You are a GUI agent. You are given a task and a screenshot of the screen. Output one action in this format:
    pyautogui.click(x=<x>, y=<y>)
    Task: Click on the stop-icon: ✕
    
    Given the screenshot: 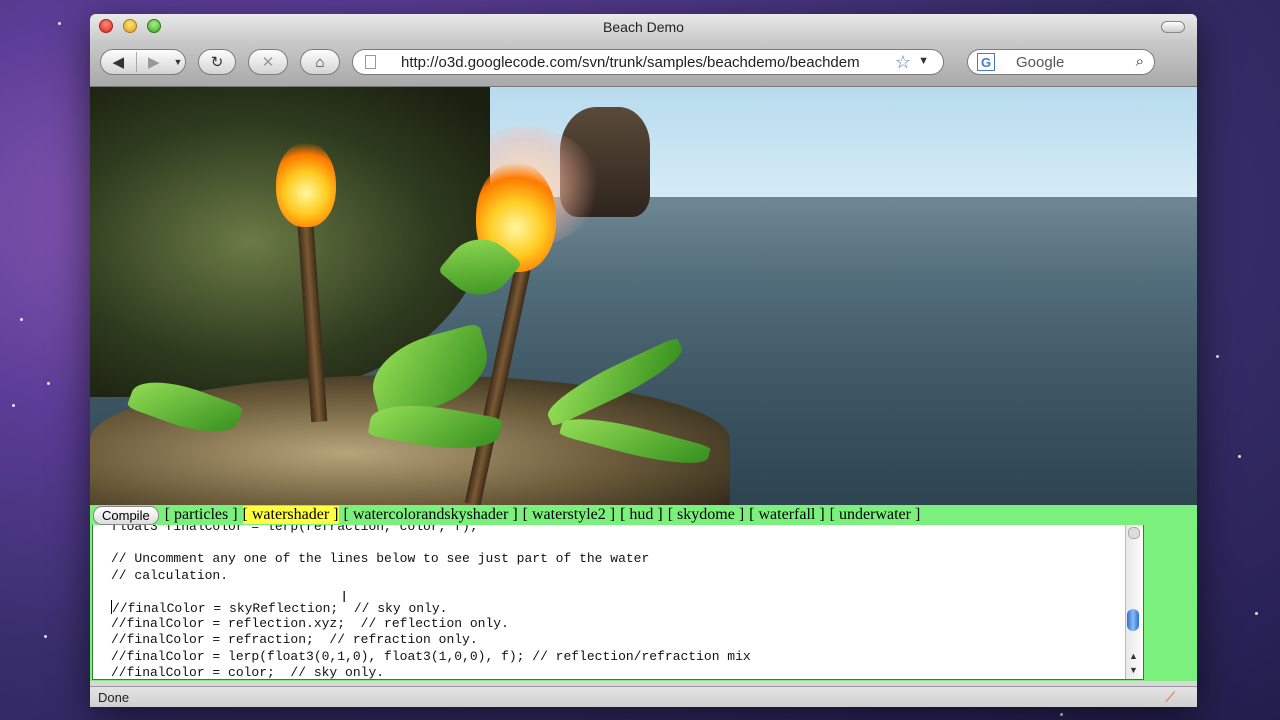 What is the action you would take?
    pyautogui.click(x=268, y=62)
    